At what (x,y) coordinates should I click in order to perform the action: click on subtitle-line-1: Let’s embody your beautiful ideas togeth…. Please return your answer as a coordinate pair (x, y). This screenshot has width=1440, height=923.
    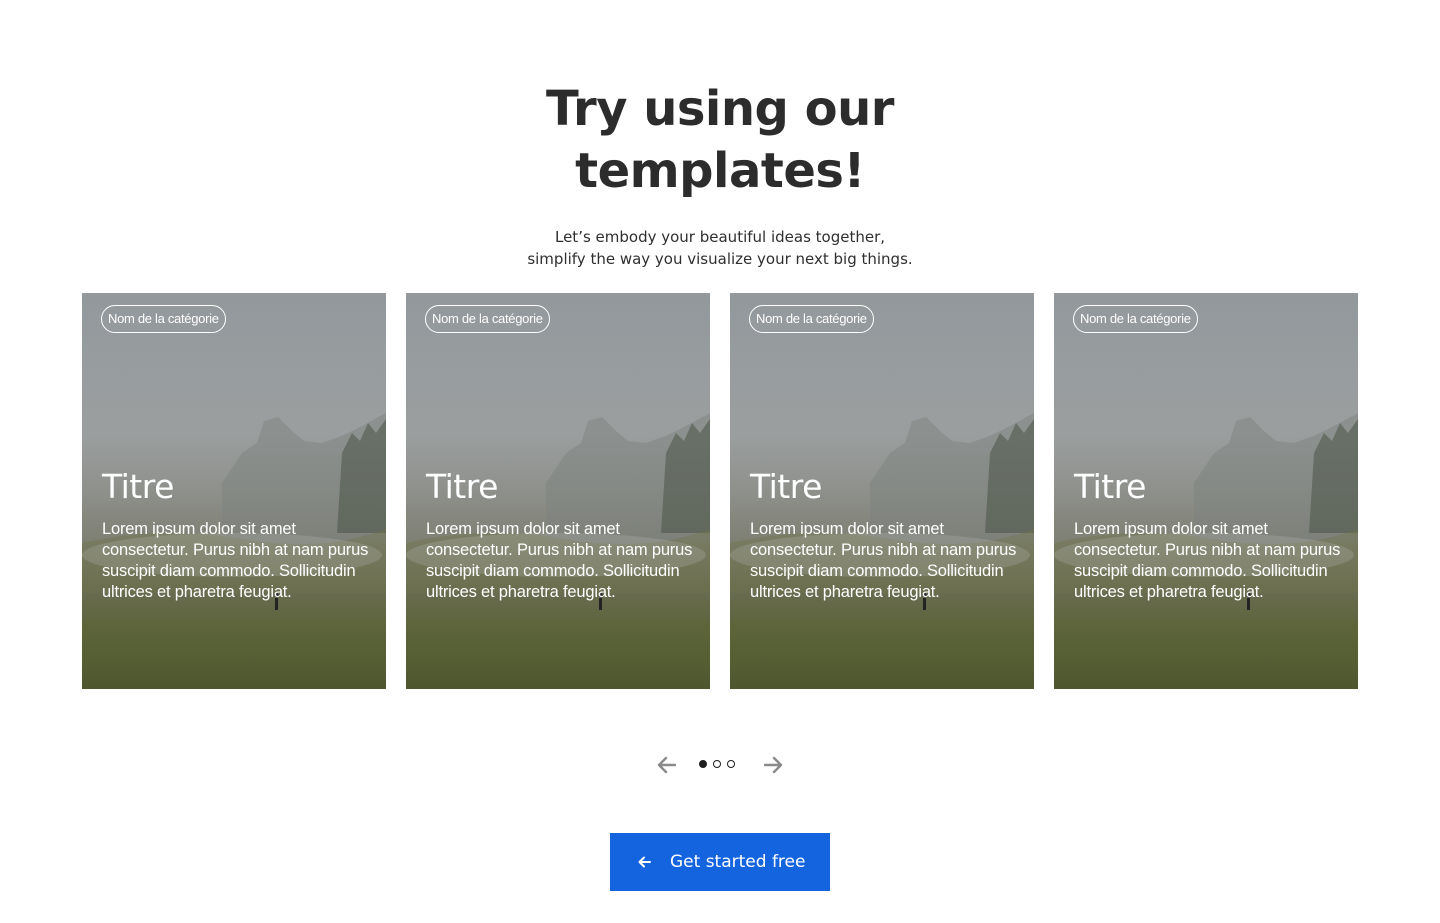
    Looking at the image, I should click on (720, 237).